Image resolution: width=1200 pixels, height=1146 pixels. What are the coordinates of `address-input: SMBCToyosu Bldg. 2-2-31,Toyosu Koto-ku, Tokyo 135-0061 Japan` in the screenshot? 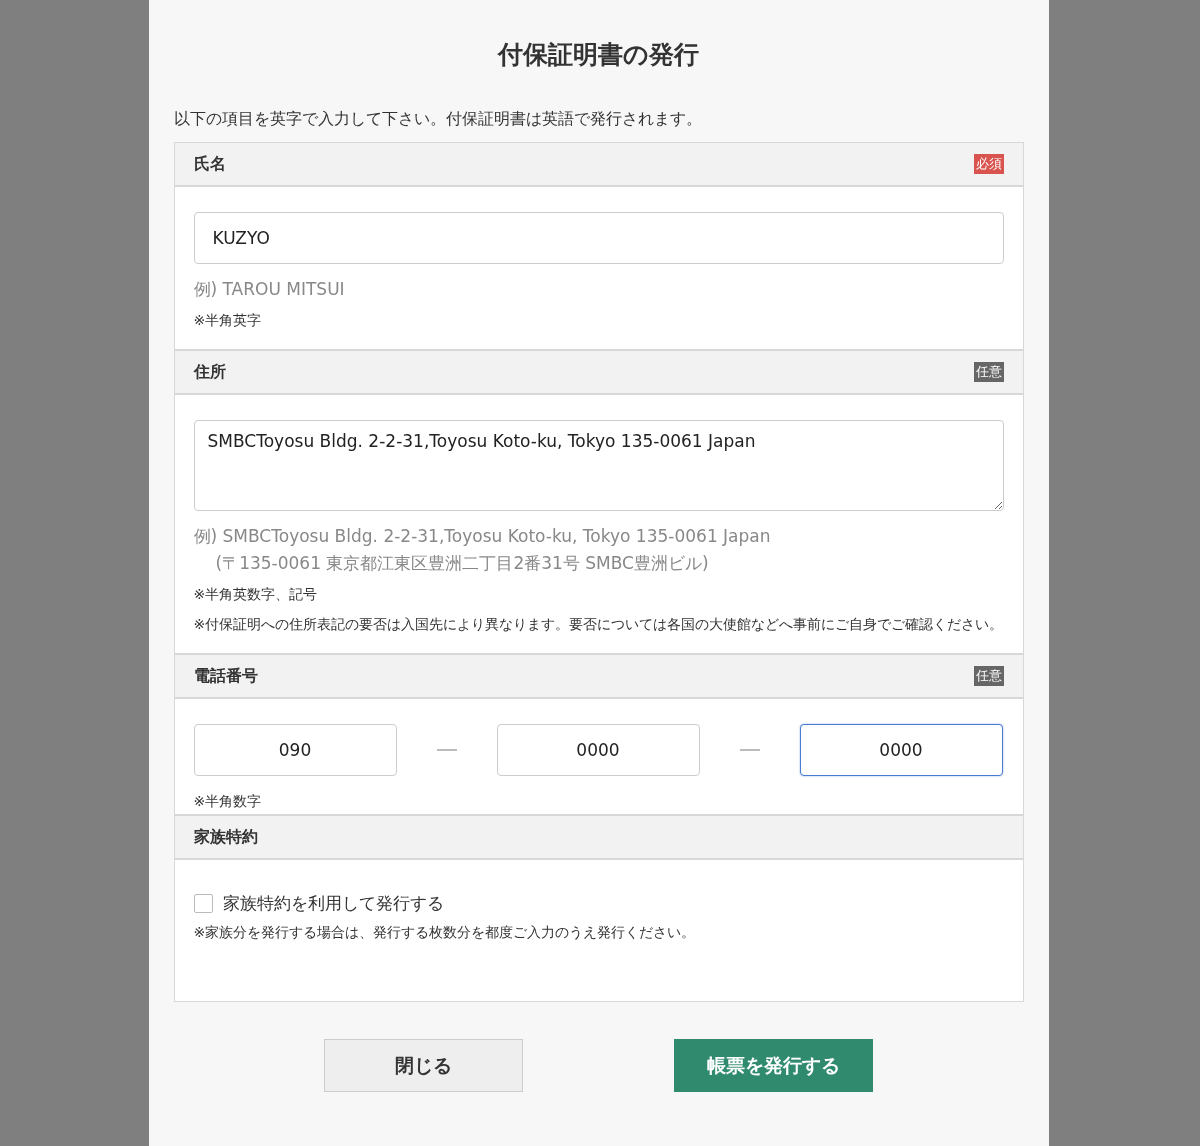 It's located at (598, 465).